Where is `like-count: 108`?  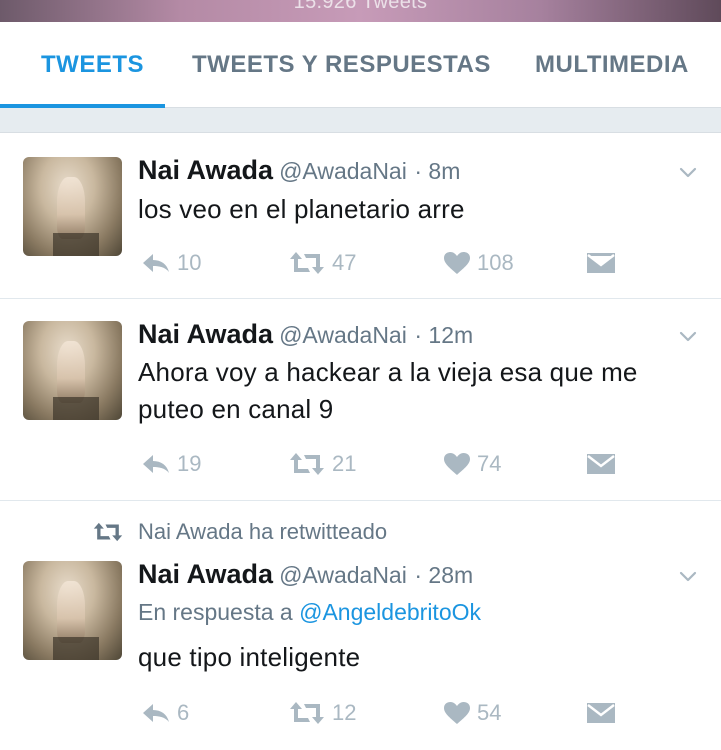
like-count: 108 is located at coordinates (495, 262).